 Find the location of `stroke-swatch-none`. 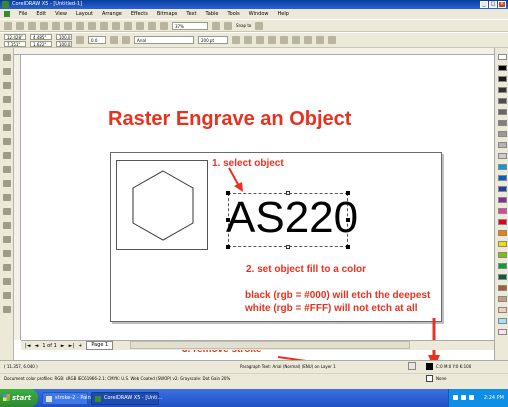

stroke-swatch-none is located at coordinates (429, 378).